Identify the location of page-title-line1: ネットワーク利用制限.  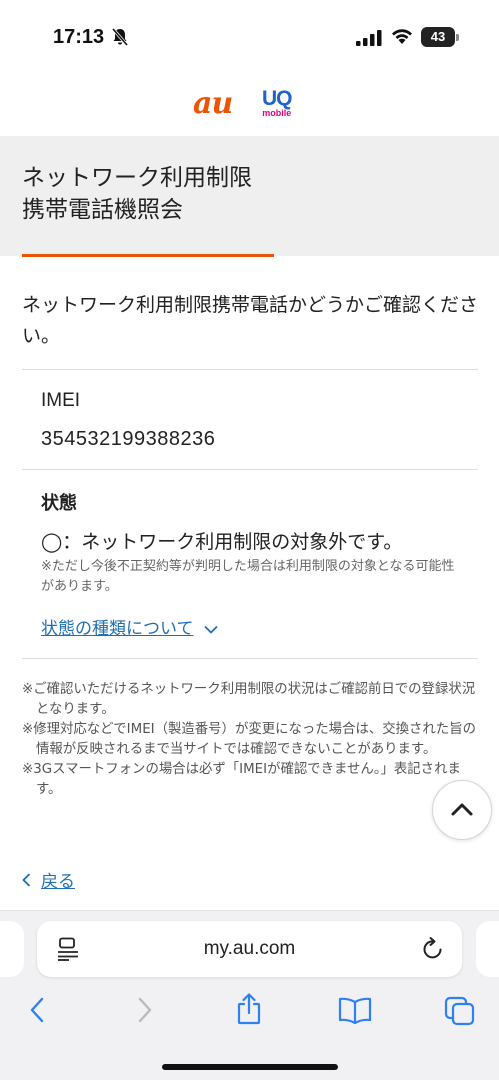
(137, 178).